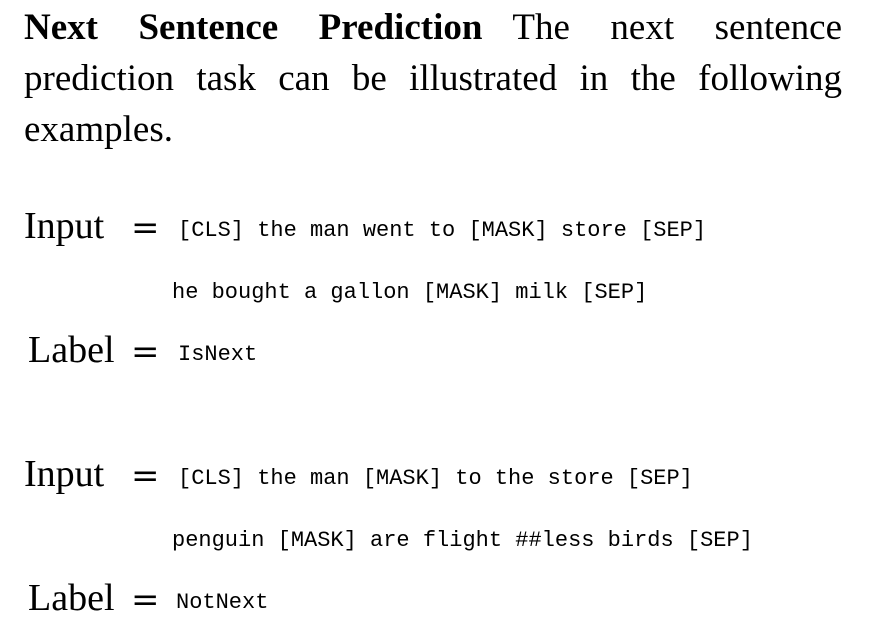 This screenshot has width=872, height=624. Describe the element at coordinates (435, 478) in the screenshot. I see `input-sentence-a: [CLS] the man [MASK] to the store [SEP]` at that location.